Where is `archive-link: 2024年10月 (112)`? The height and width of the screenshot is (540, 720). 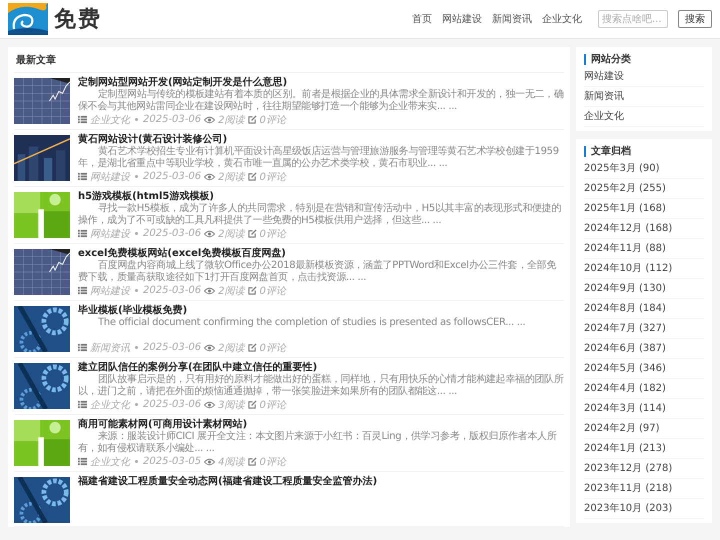 archive-link: 2024年10月 (112) is located at coordinates (644, 269).